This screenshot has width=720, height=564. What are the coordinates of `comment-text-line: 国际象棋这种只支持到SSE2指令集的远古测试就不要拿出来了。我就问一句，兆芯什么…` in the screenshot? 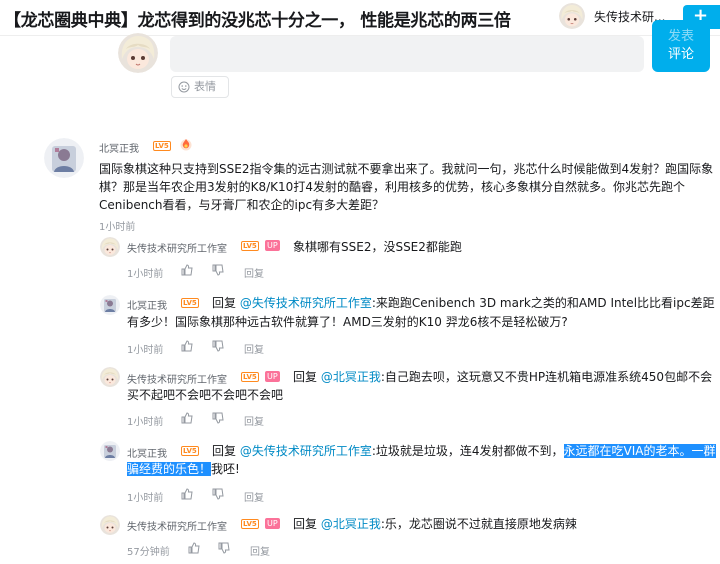 It's located at (406, 169).